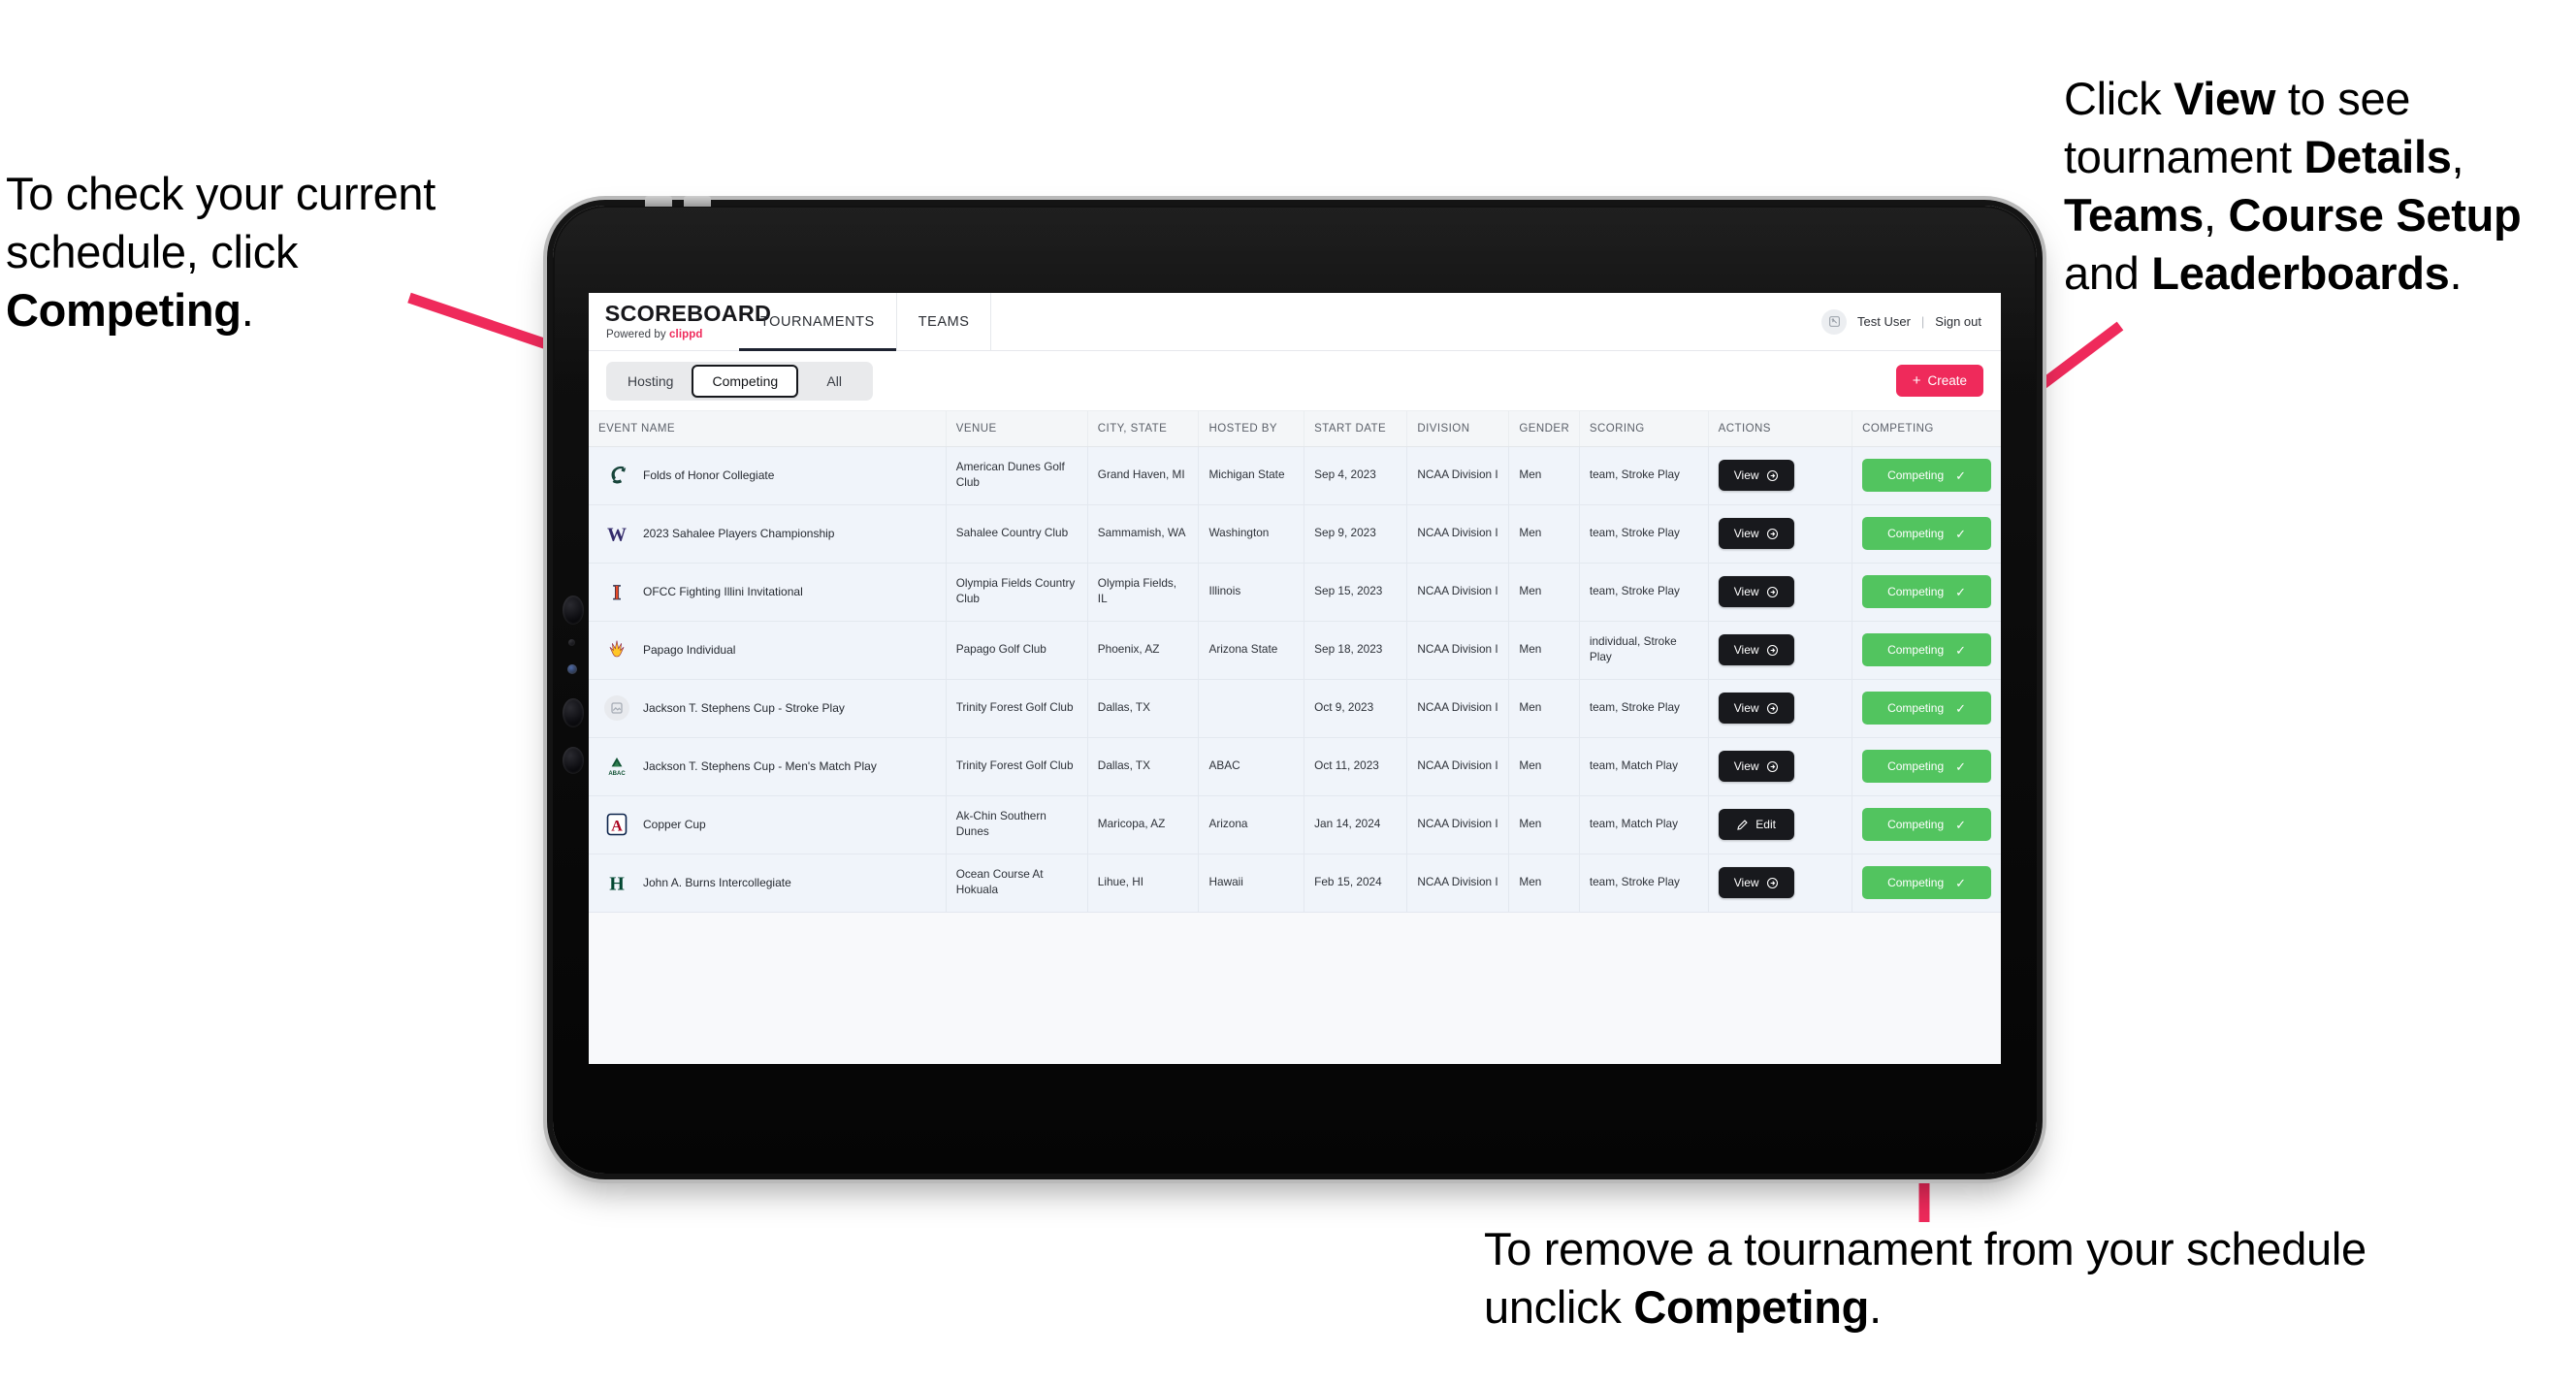 The image size is (2576, 1386). I want to click on washington-huskies-logo: W, so click(616, 533).